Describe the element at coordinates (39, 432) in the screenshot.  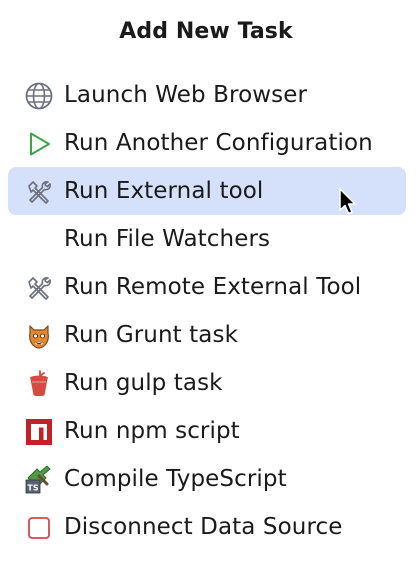
I see `npm-icon` at that location.